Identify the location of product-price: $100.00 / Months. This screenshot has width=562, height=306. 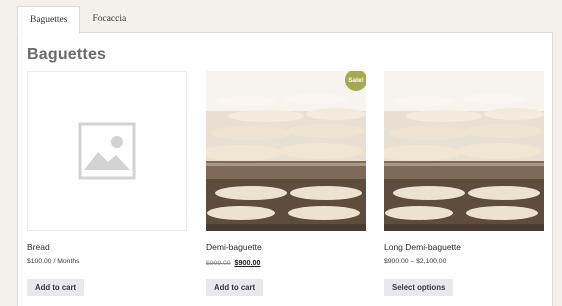
(53, 261).